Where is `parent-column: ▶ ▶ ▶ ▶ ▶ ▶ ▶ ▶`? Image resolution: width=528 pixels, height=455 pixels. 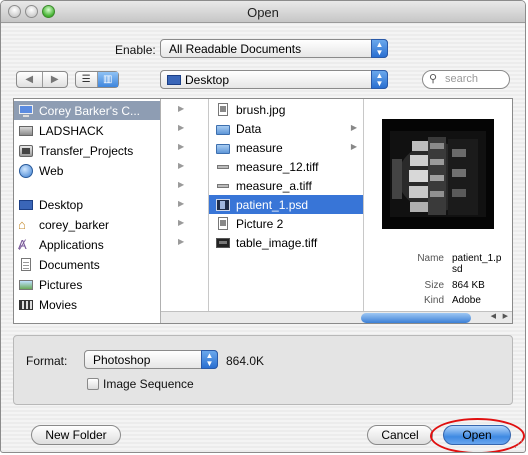 parent-column: ▶ ▶ ▶ ▶ ▶ ▶ ▶ ▶ is located at coordinates (185, 211).